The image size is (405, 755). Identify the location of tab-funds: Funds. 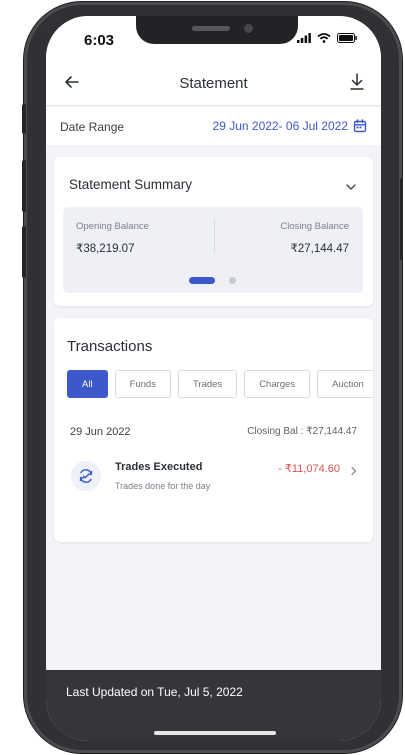
(142, 384).